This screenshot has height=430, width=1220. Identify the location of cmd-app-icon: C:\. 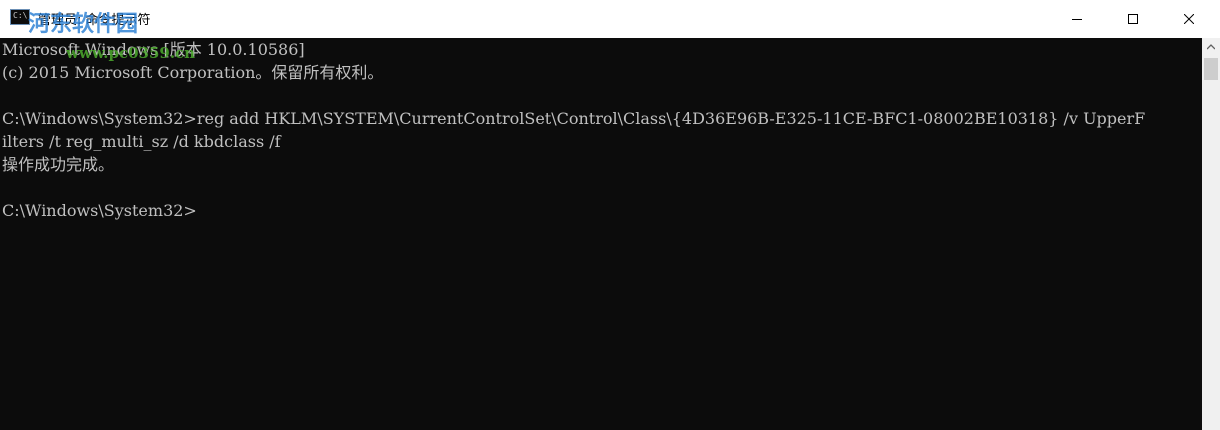
(20, 17).